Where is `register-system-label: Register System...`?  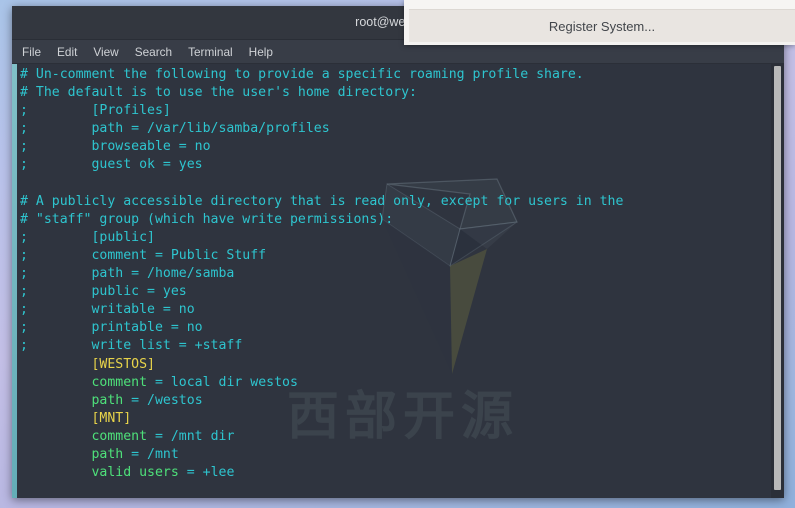
register-system-label: Register System... is located at coordinates (602, 26).